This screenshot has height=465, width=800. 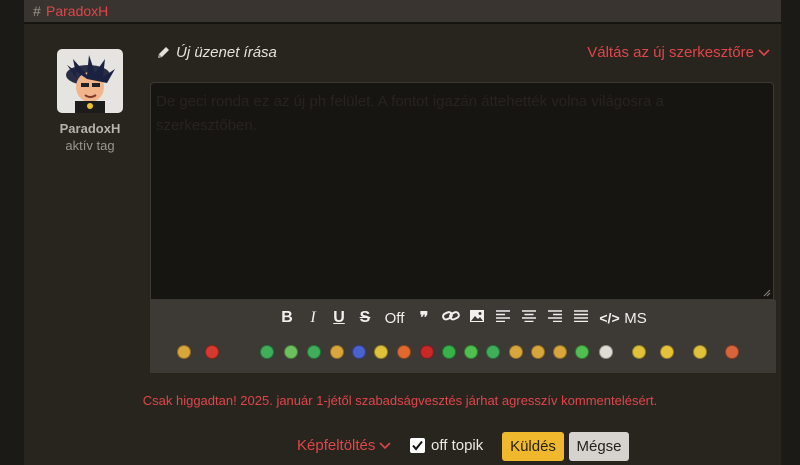 What do you see at coordinates (457, 445) in the screenshot?
I see `off-topic-label: off topik` at bounding box center [457, 445].